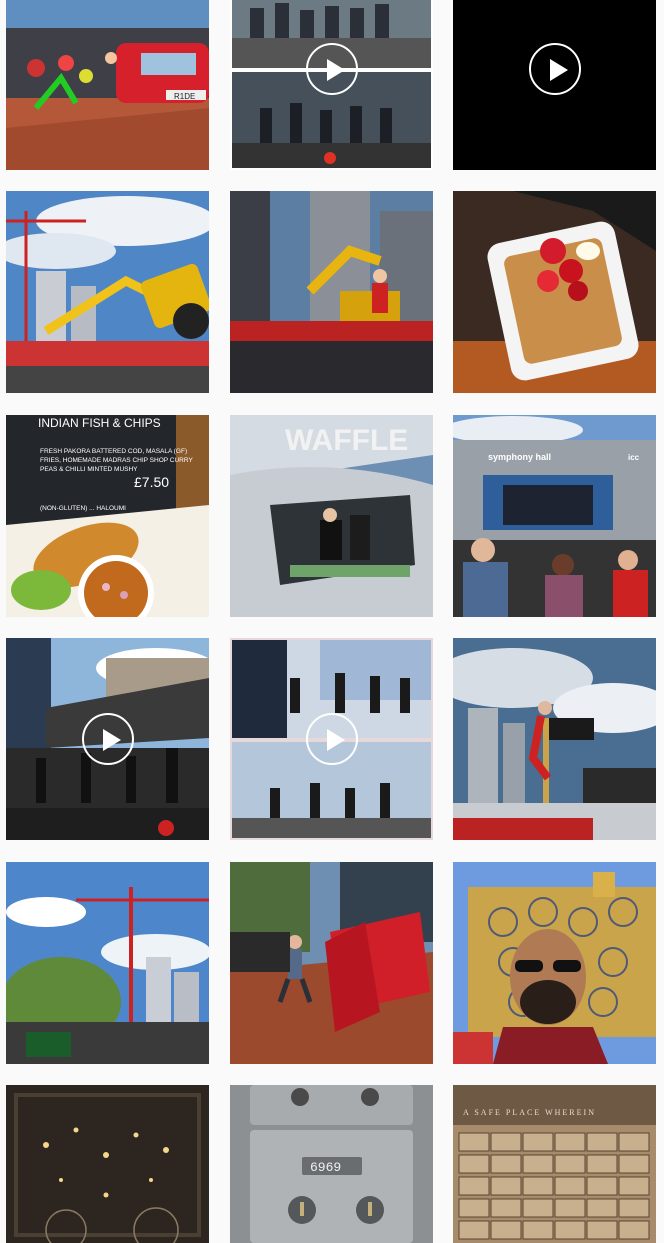  I want to click on hall-sign-icc: icc, so click(634, 457).